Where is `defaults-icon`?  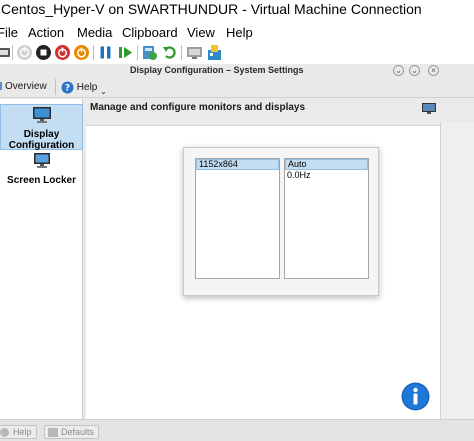 defaults-icon is located at coordinates (53, 432).